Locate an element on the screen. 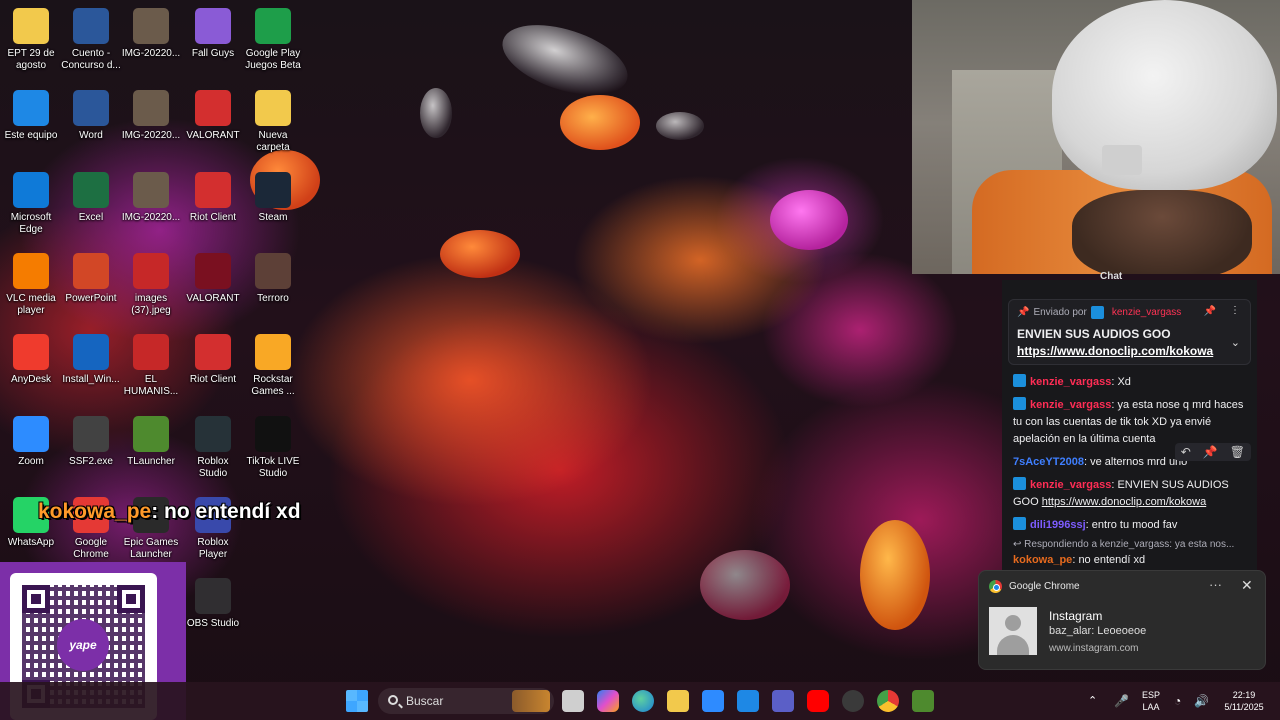  chat-text: entro tu mood fav is located at coordinates (1134, 525).